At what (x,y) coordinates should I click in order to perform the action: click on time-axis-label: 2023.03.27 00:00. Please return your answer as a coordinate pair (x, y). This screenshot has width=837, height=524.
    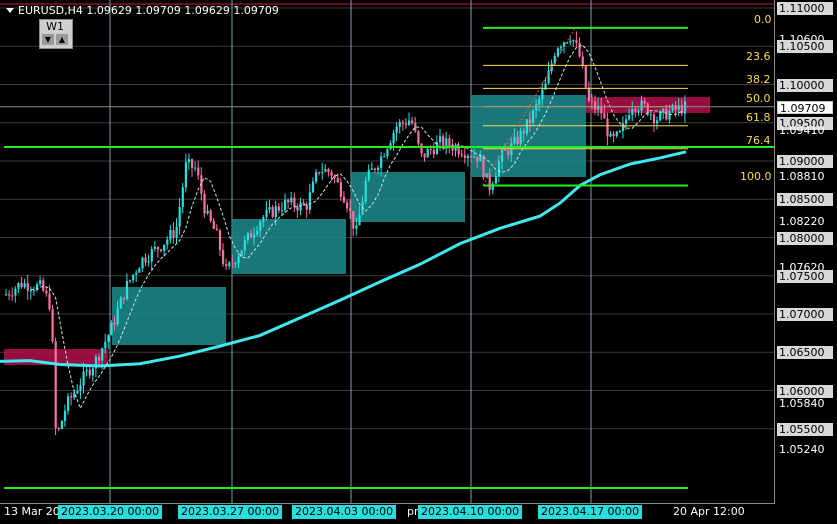
    Looking at the image, I should click on (230, 512).